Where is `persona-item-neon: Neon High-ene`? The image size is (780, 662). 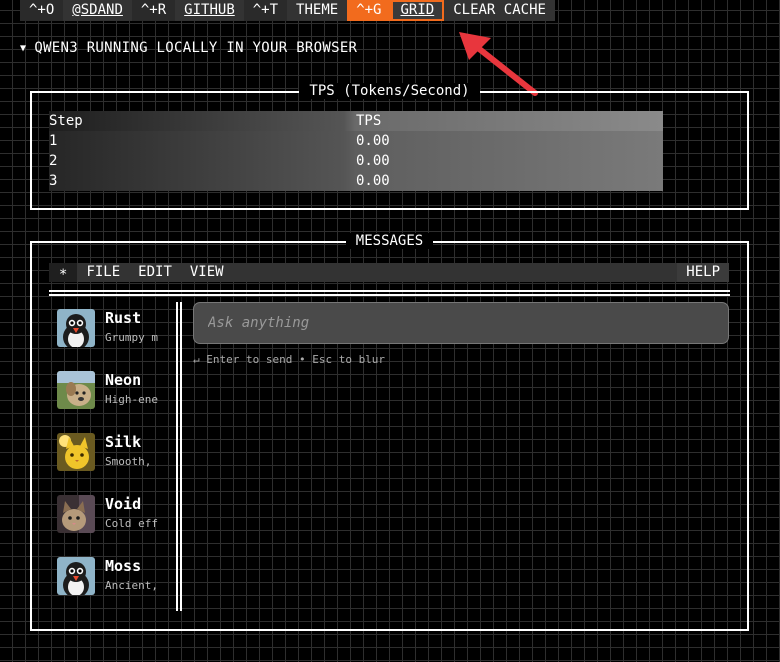
persona-item-neon: Neon High-ene is located at coordinates (117, 393).